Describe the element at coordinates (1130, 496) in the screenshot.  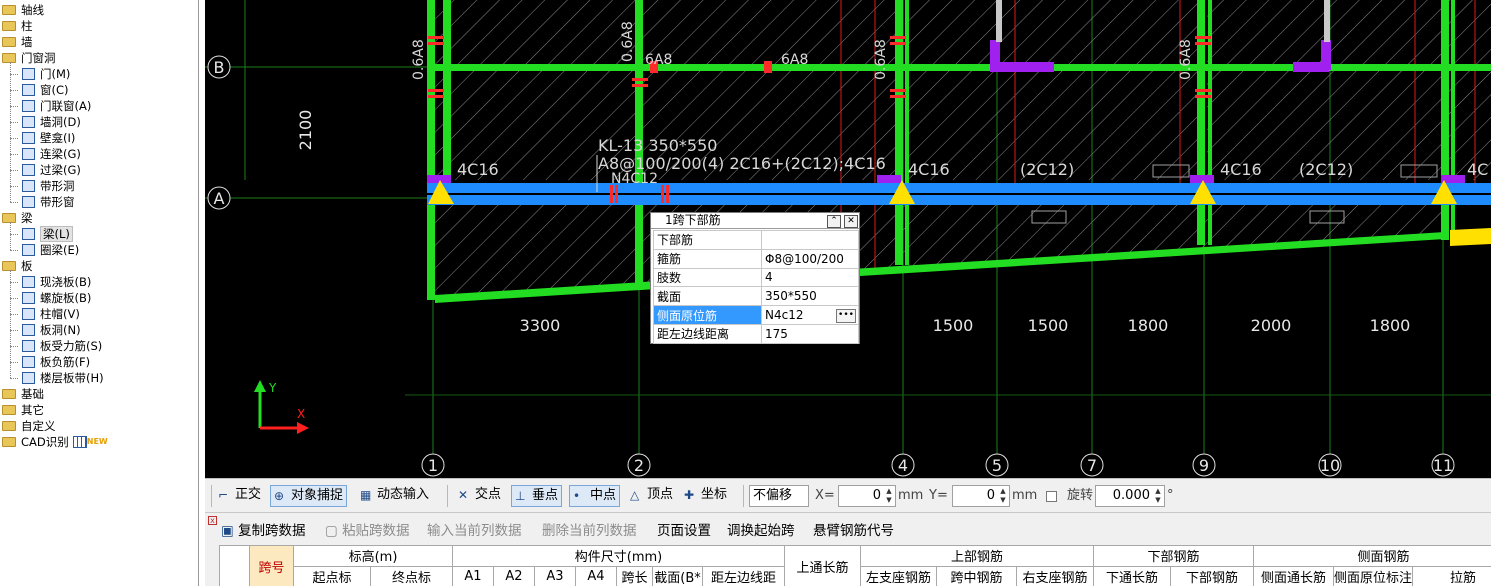
I see `rotate-input: 0.000 ▲ ▼` at that location.